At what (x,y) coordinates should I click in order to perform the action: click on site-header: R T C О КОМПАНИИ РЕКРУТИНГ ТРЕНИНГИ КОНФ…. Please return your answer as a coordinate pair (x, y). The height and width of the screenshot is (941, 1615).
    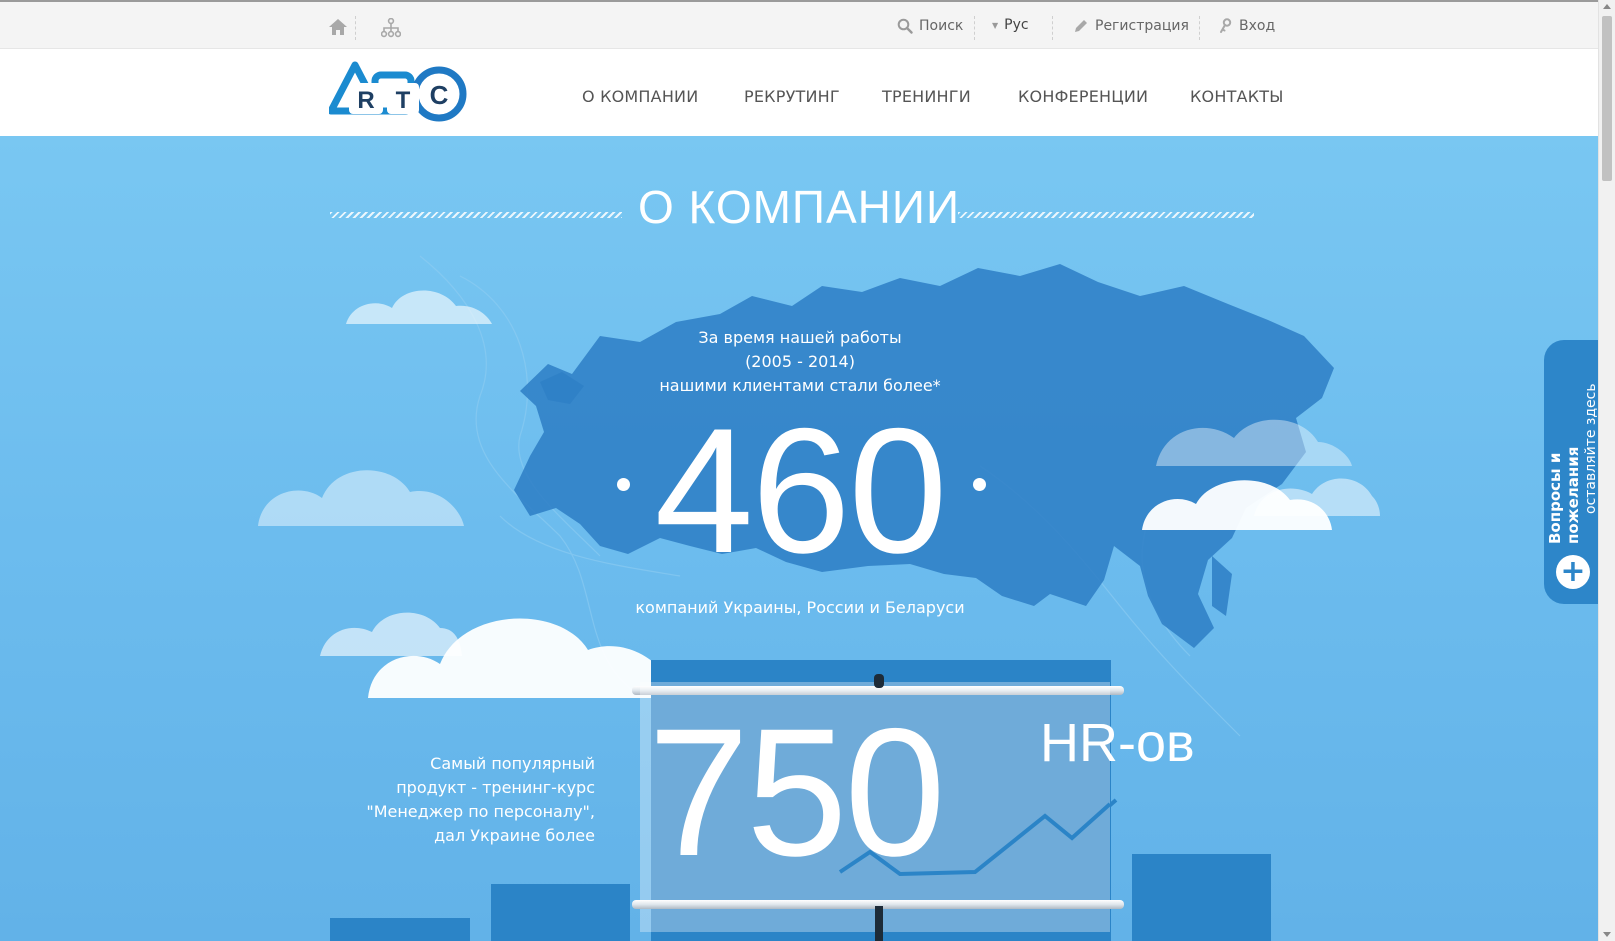
    Looking at the image, I should click on (799, 92).